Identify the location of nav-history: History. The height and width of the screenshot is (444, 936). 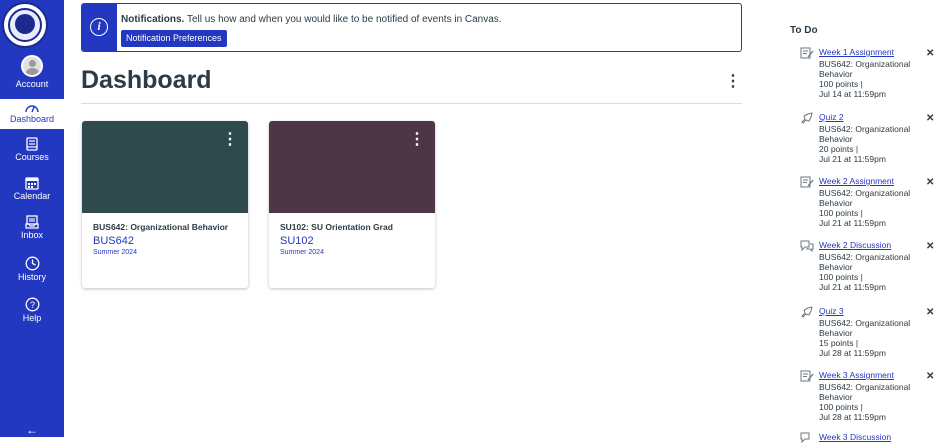
(32, 276).